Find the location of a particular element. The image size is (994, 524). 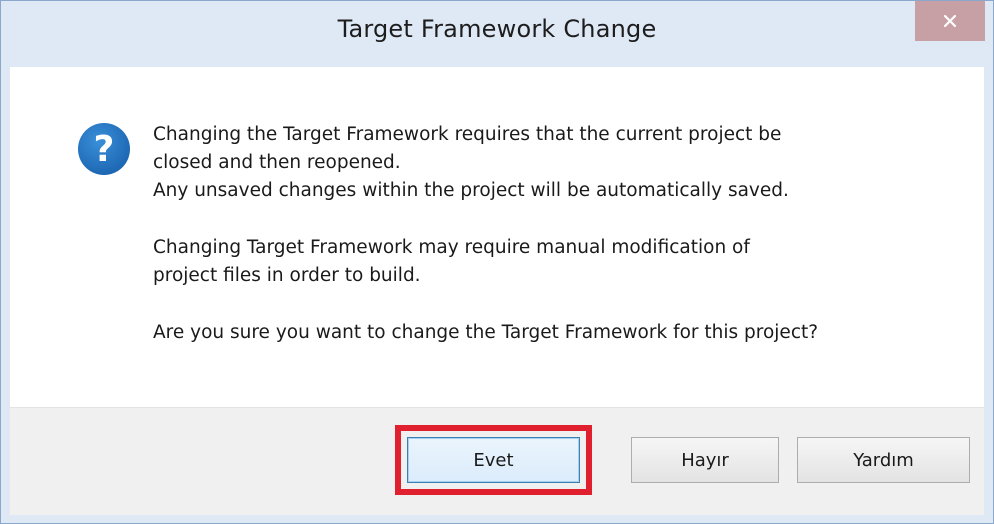

dialog-title: Target Framework Change is located at coordinates (497, 29).